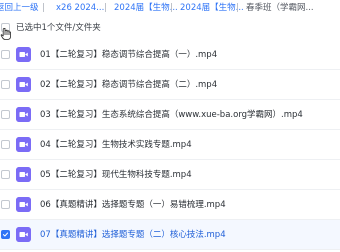  I want to click on selection-bar: 已选中1个文件/文件夹, so click(170, 29).